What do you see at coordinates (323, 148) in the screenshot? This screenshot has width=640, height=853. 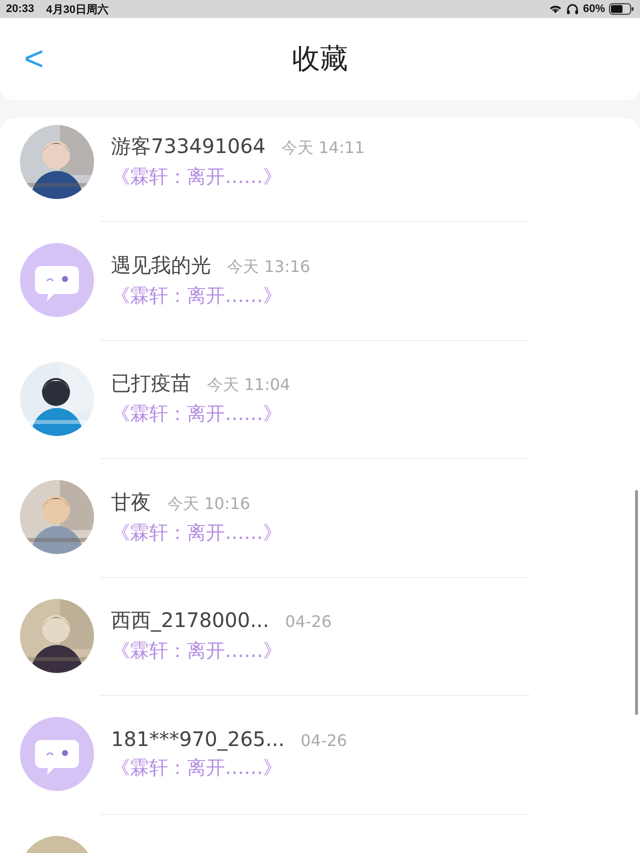 I see `timestamp: 今天 14:11` at bounding box center [323, 148].